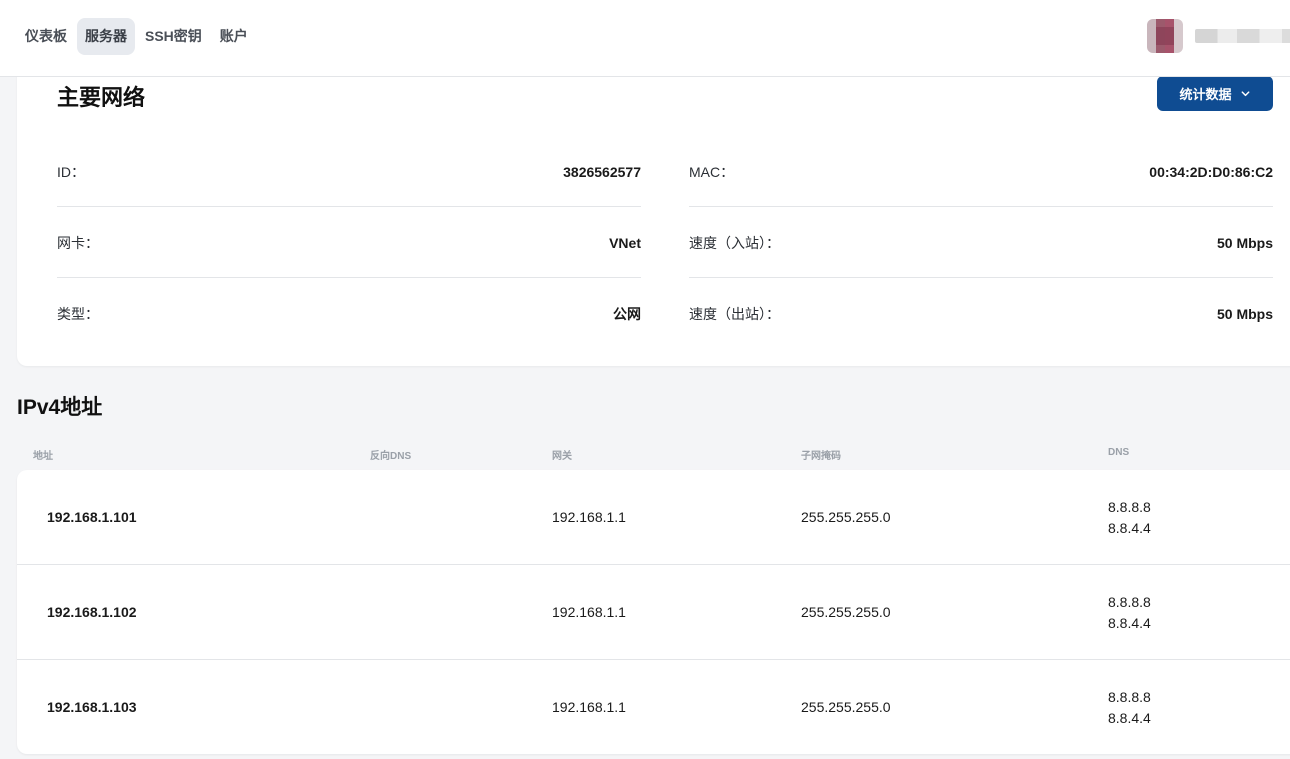 This screenshot has height=759, width=1290. What do you see at coordinates (234, 36) in the screenshot?
I see `nav-item-account: 账户` at bounding box center [234, 36].